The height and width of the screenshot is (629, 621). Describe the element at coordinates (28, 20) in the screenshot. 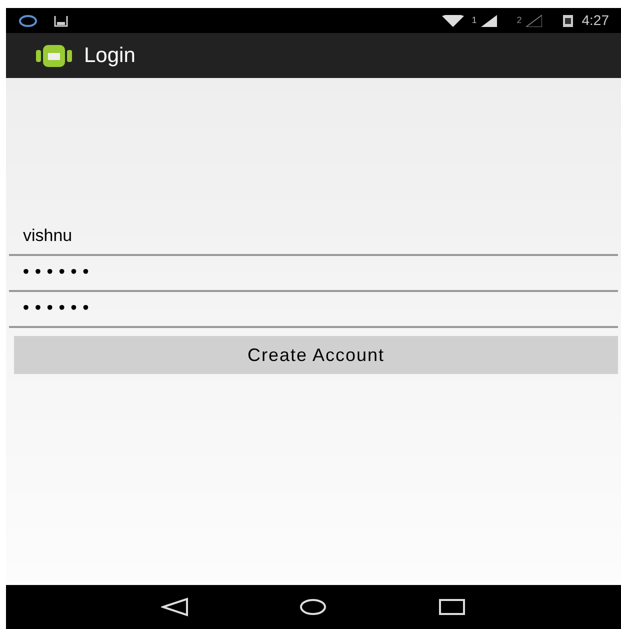

I see `notification-icon` at that location.